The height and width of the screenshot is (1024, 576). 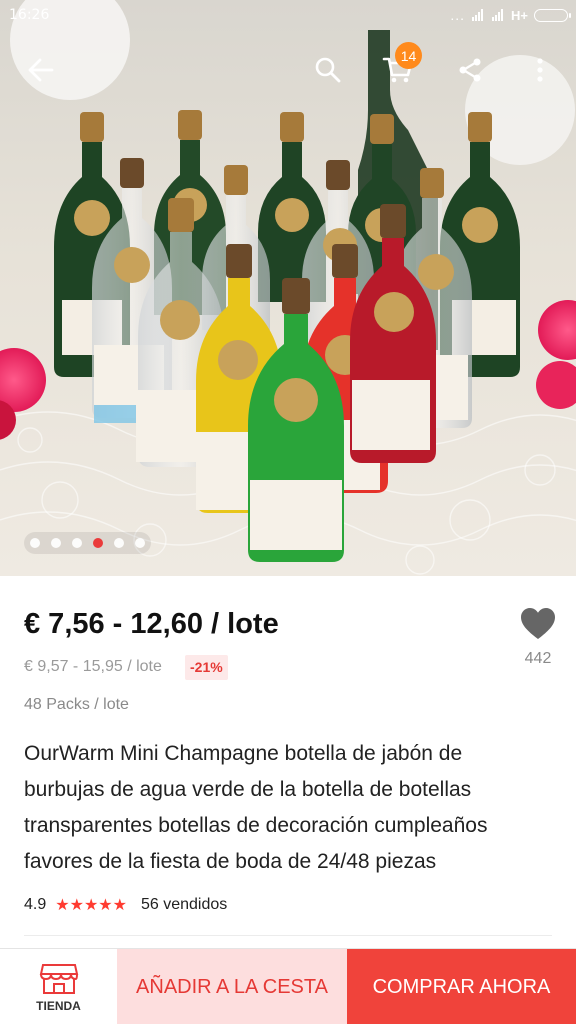 I want to click on bottom-action-bar: TIENDA AÑADIR A LA CESTA COMPRAR AHORA, so click(x=288, y=986).